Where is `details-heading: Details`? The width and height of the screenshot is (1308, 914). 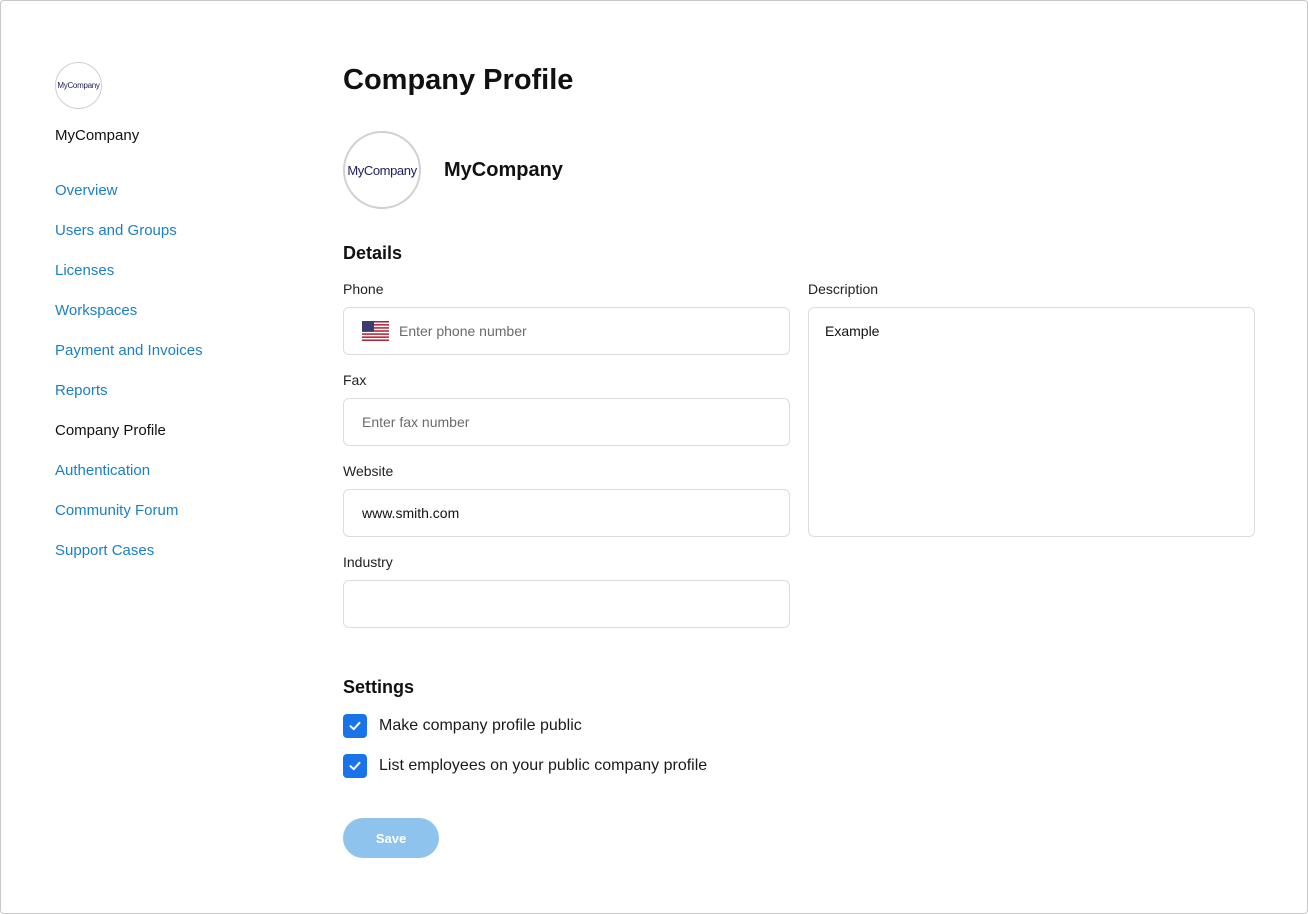
details-heading: Details is located at coordinates (373, 253).